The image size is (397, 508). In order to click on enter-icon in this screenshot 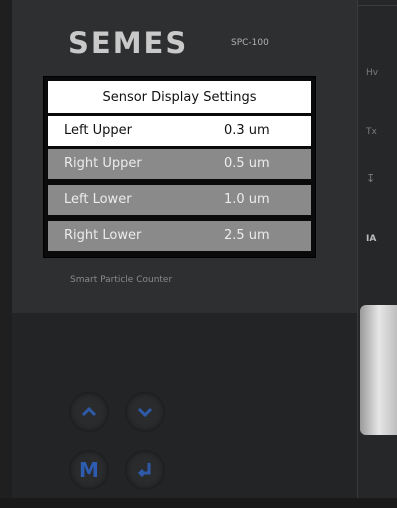, I will do `click(144, 470)`.